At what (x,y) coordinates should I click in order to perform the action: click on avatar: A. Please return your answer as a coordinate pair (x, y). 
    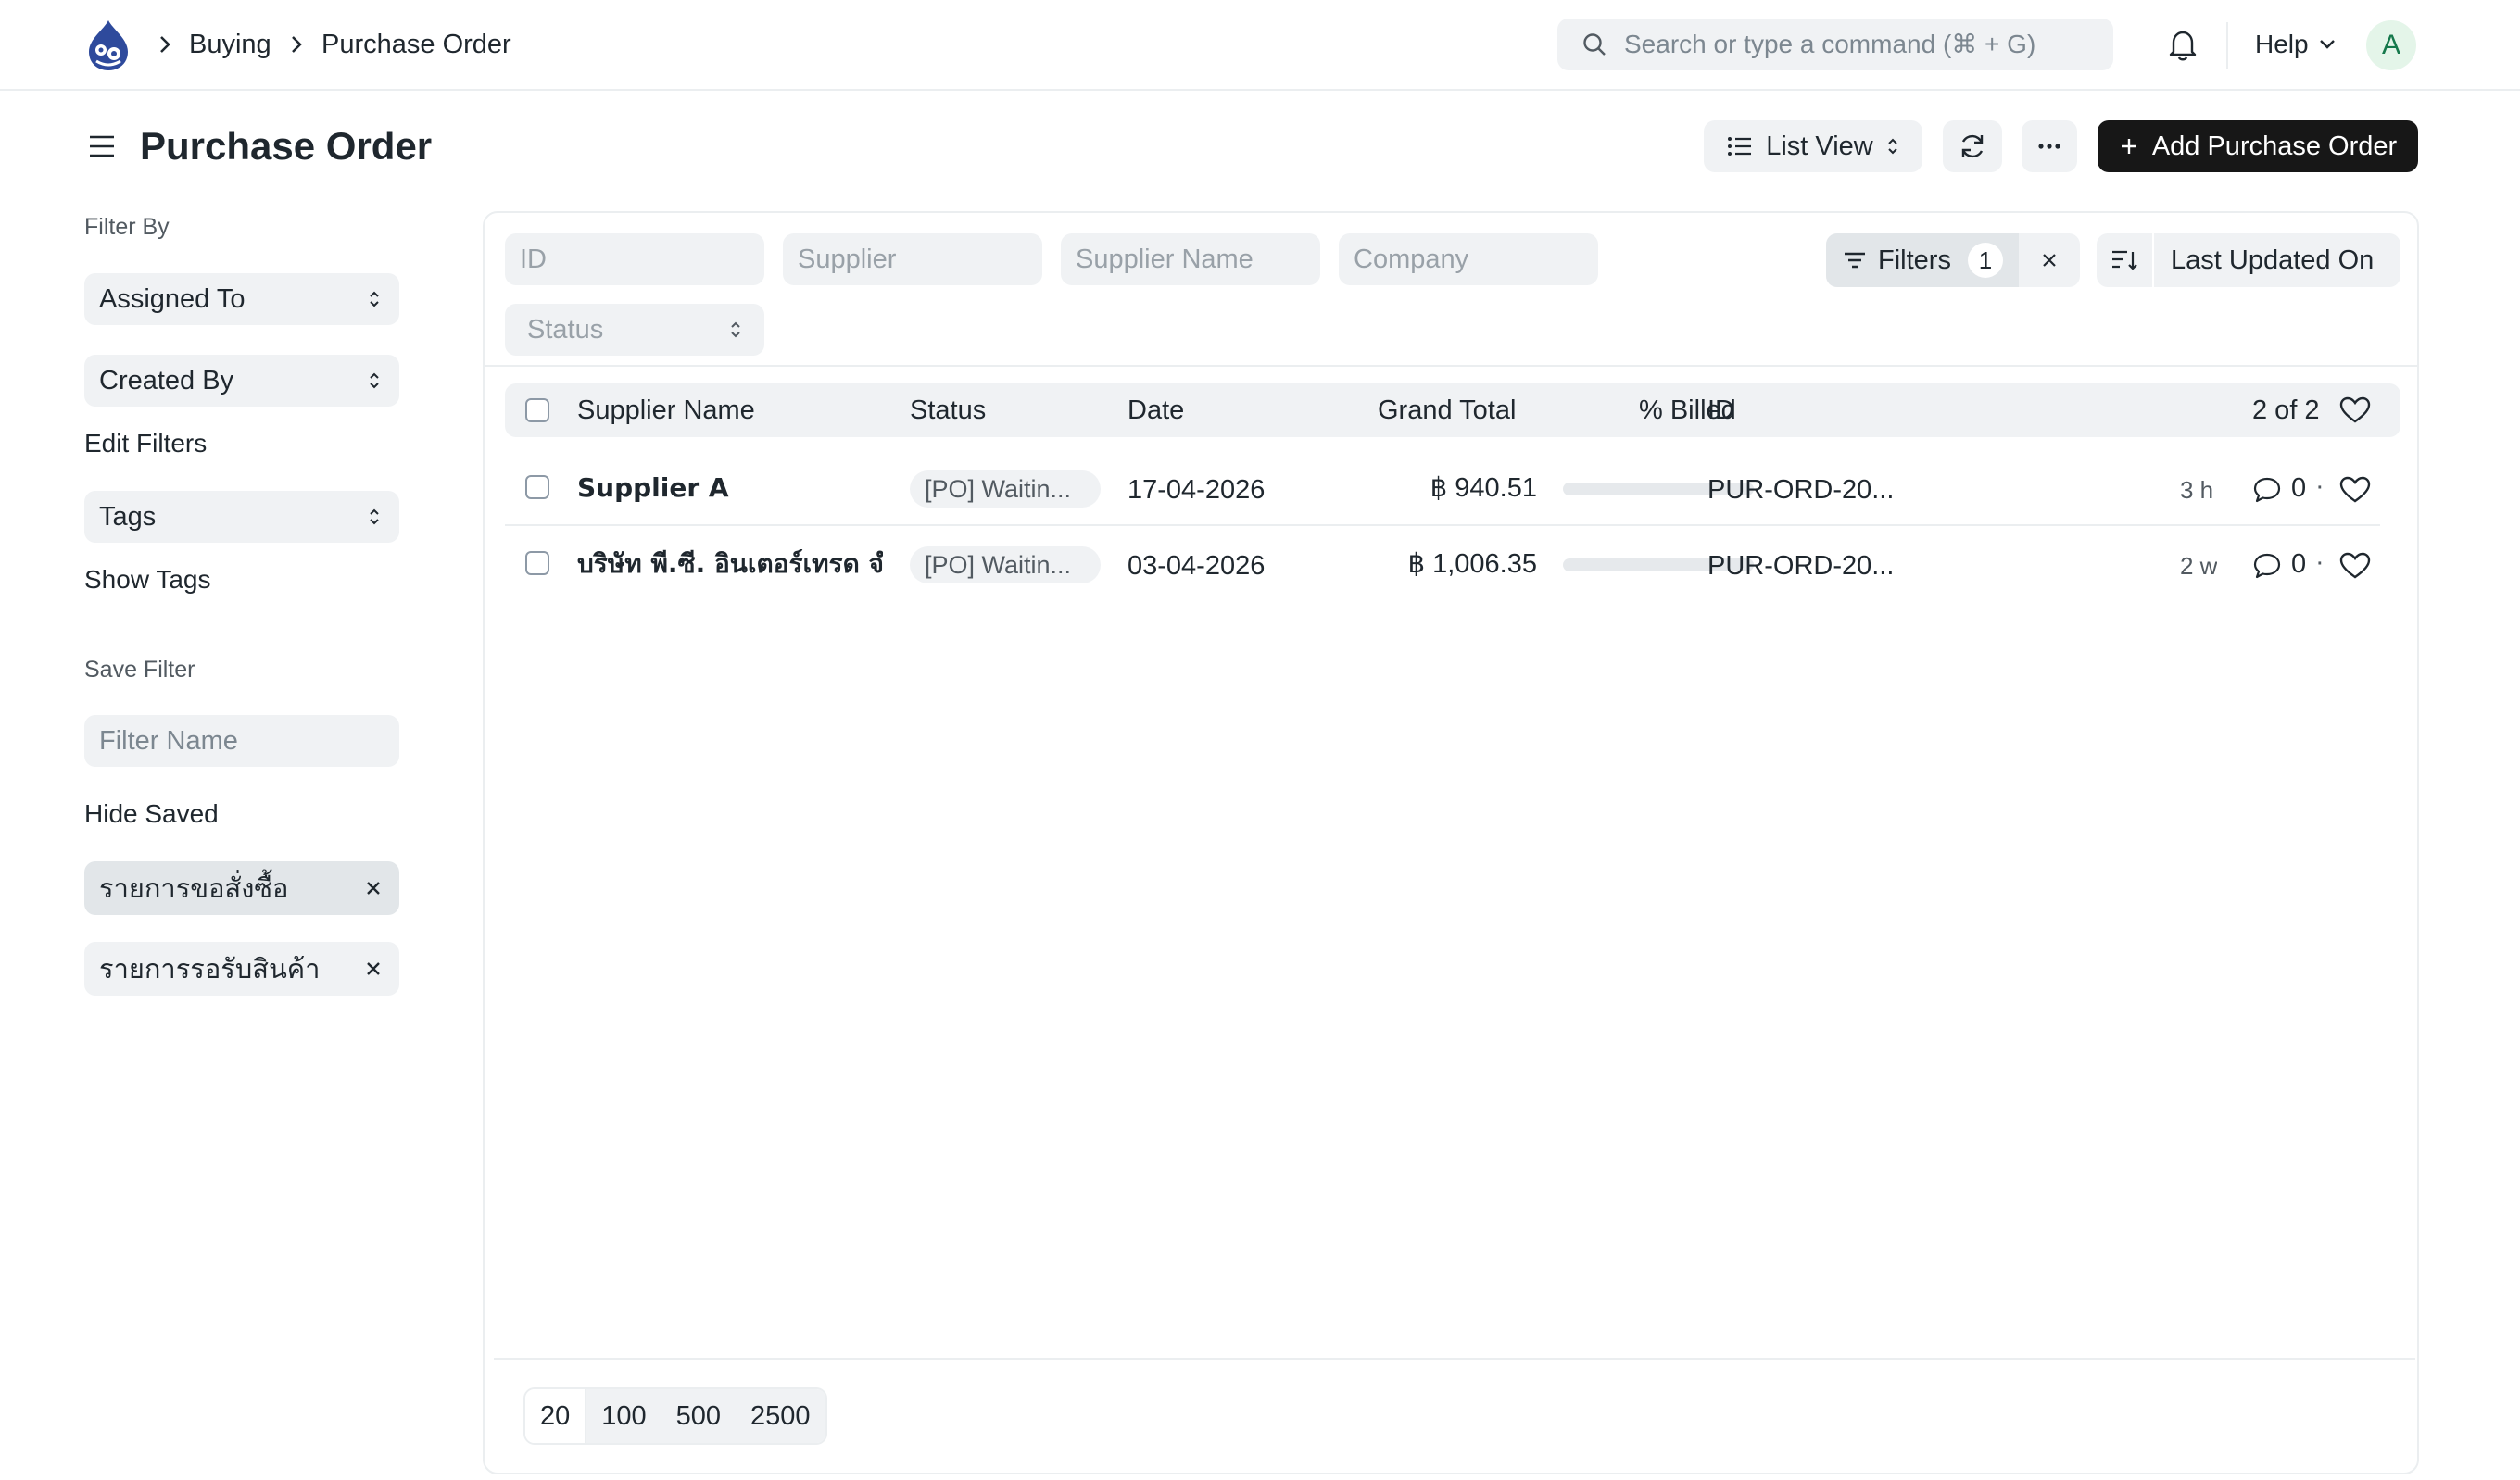
    Looking at the image, I should click on (2391, 45).